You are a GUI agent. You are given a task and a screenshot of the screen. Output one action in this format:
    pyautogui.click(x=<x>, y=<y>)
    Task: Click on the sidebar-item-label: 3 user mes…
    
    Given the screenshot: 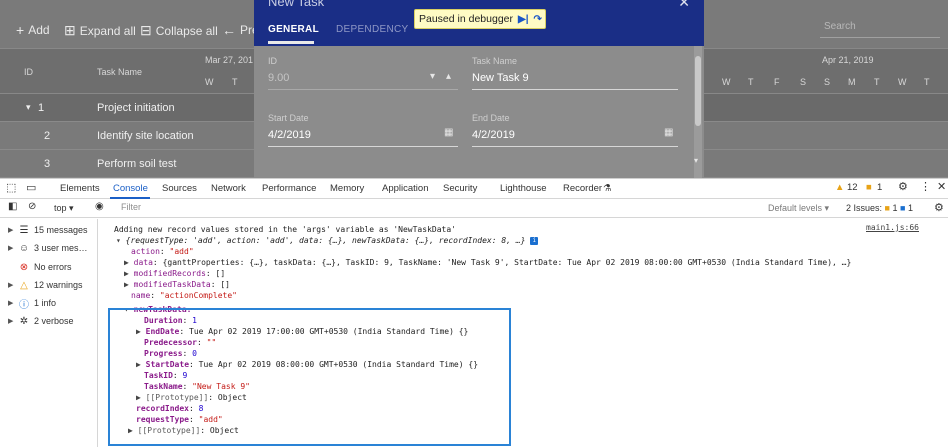 What is the action you would take?
    pyautogui.click(x=61, y=248)
    